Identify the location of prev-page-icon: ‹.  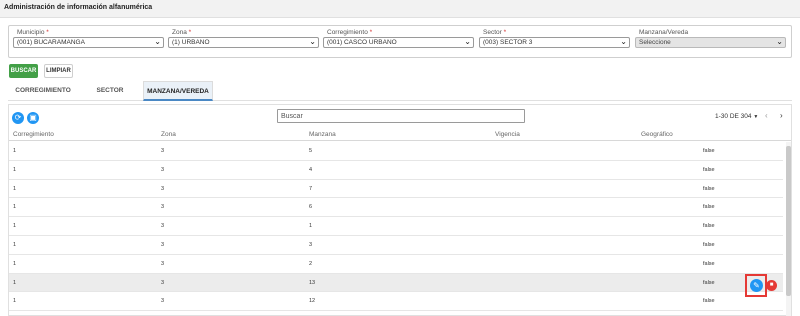
(766, 115).